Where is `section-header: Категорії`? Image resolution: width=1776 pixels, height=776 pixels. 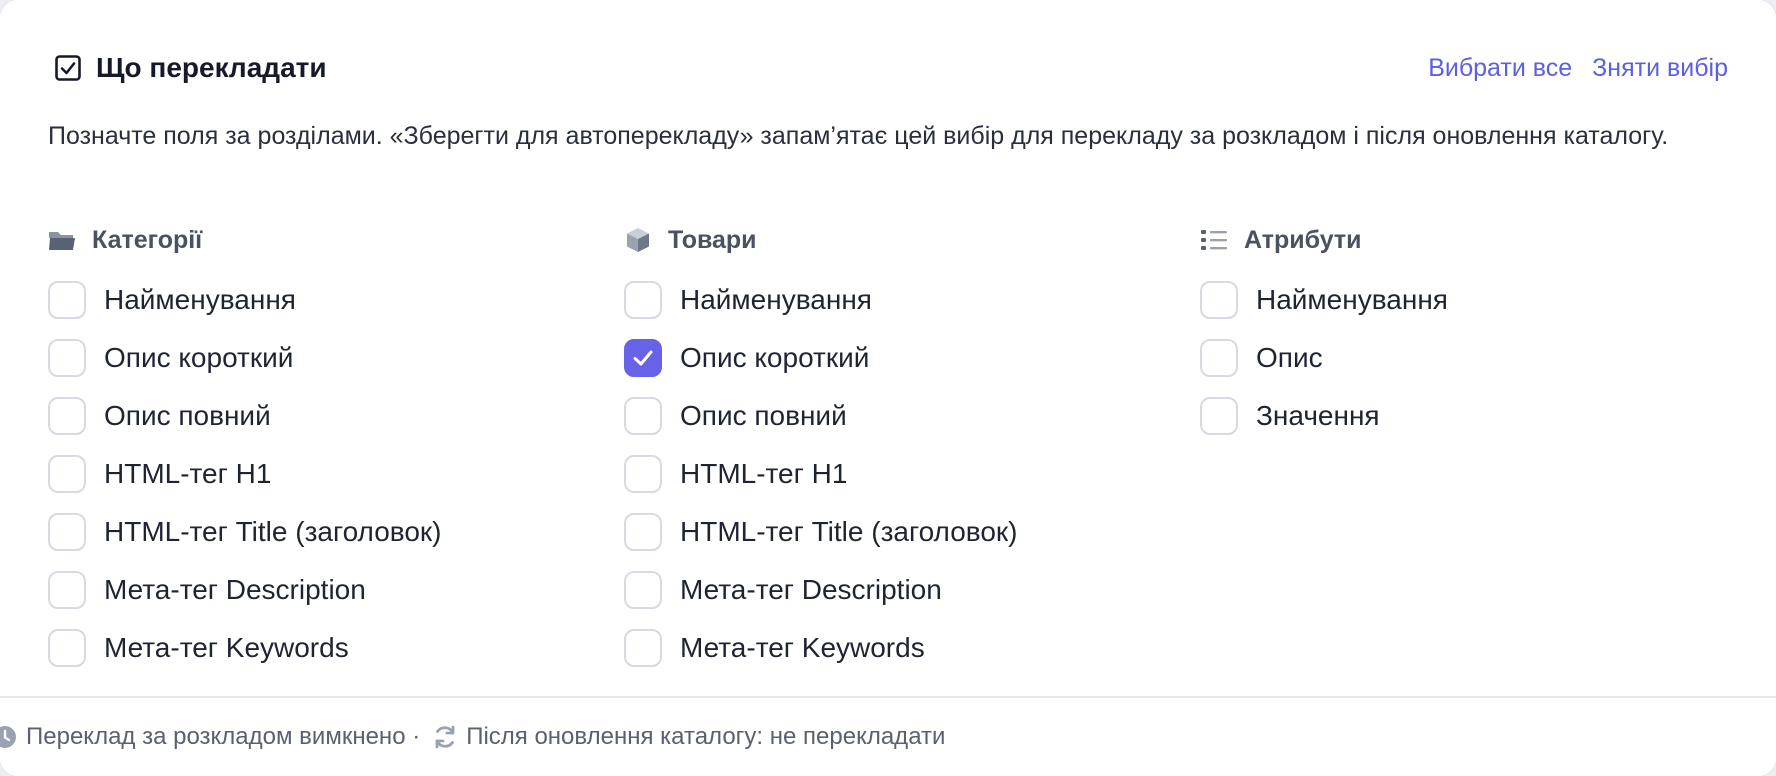 section-header: Категорії is located at coordinates (328, 240).